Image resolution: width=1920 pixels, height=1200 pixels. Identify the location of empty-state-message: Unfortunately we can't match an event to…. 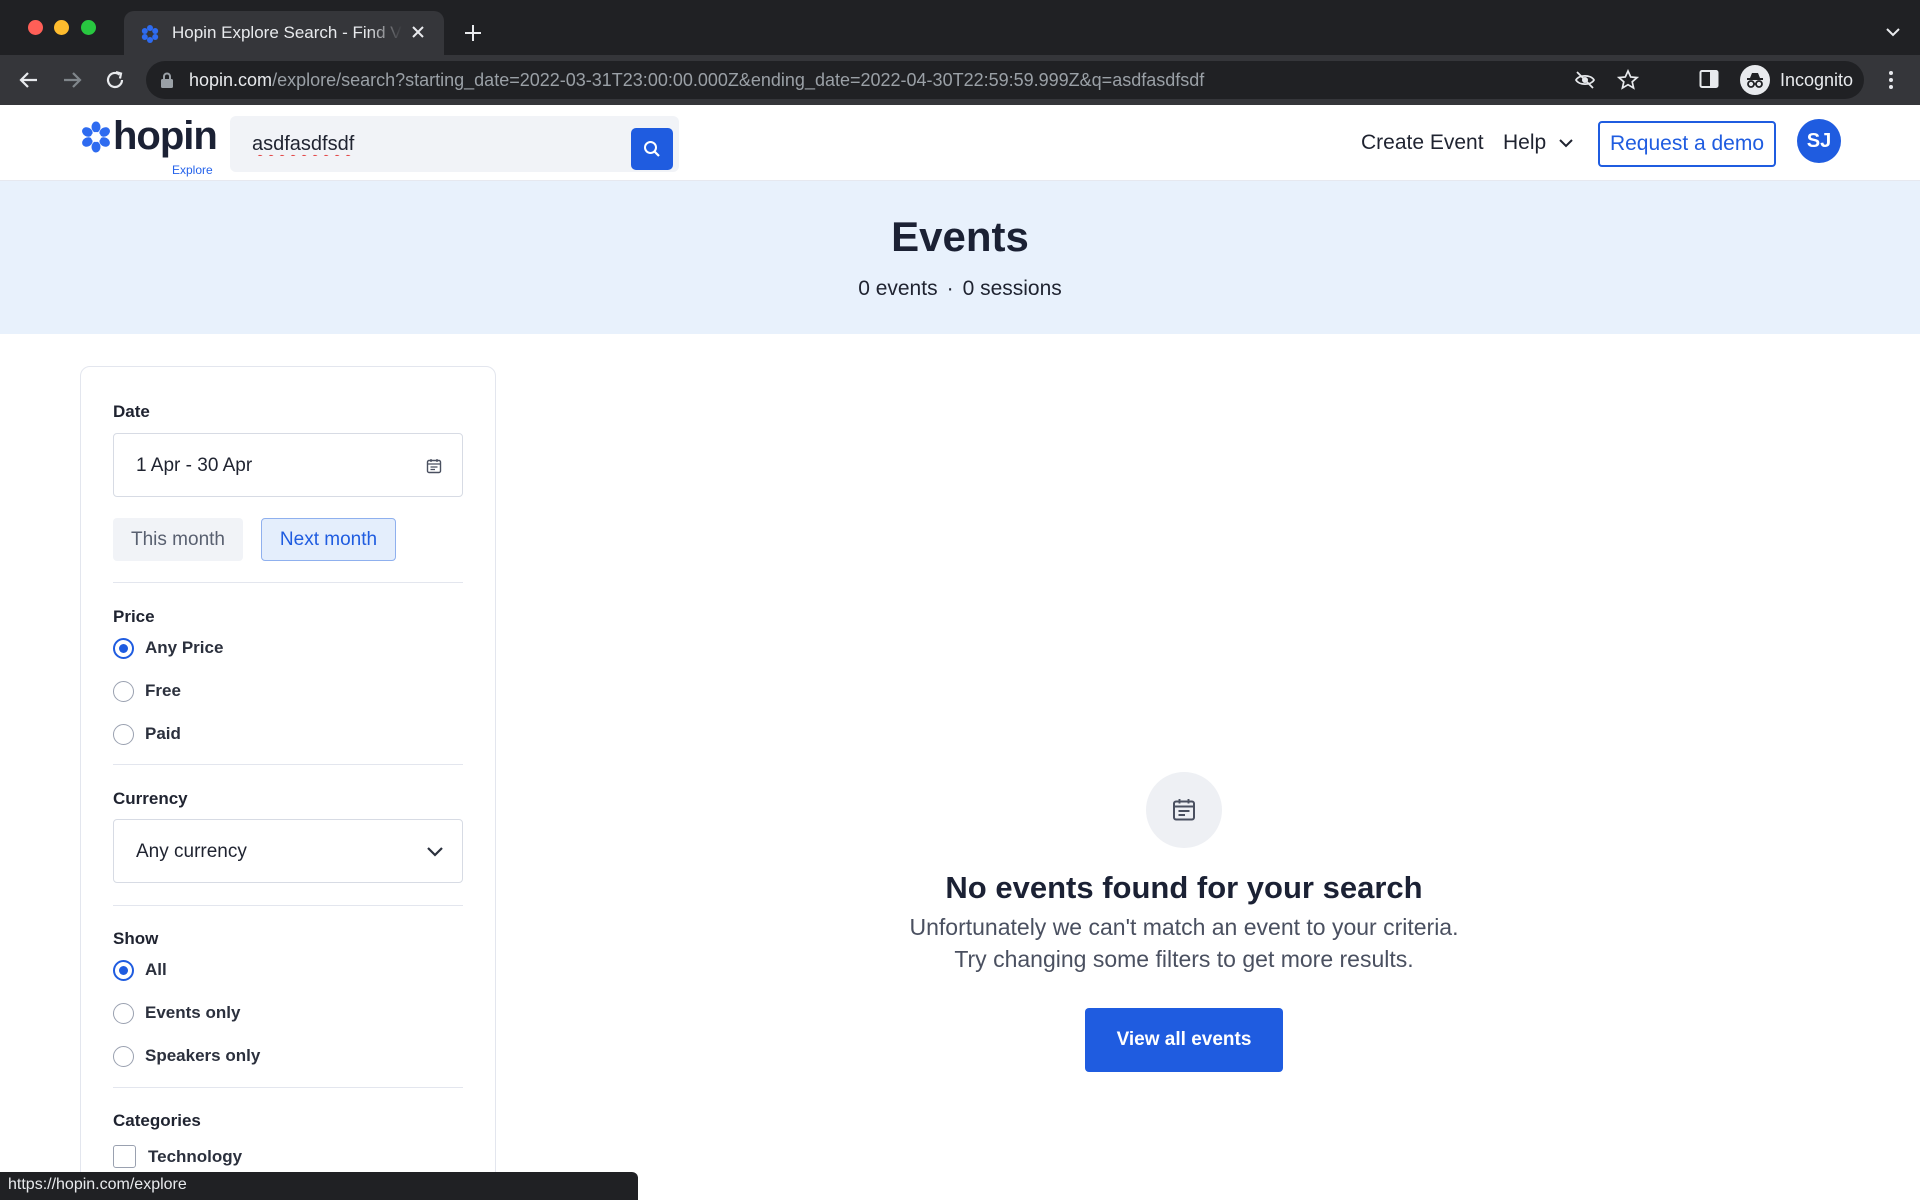
(1184, 927).